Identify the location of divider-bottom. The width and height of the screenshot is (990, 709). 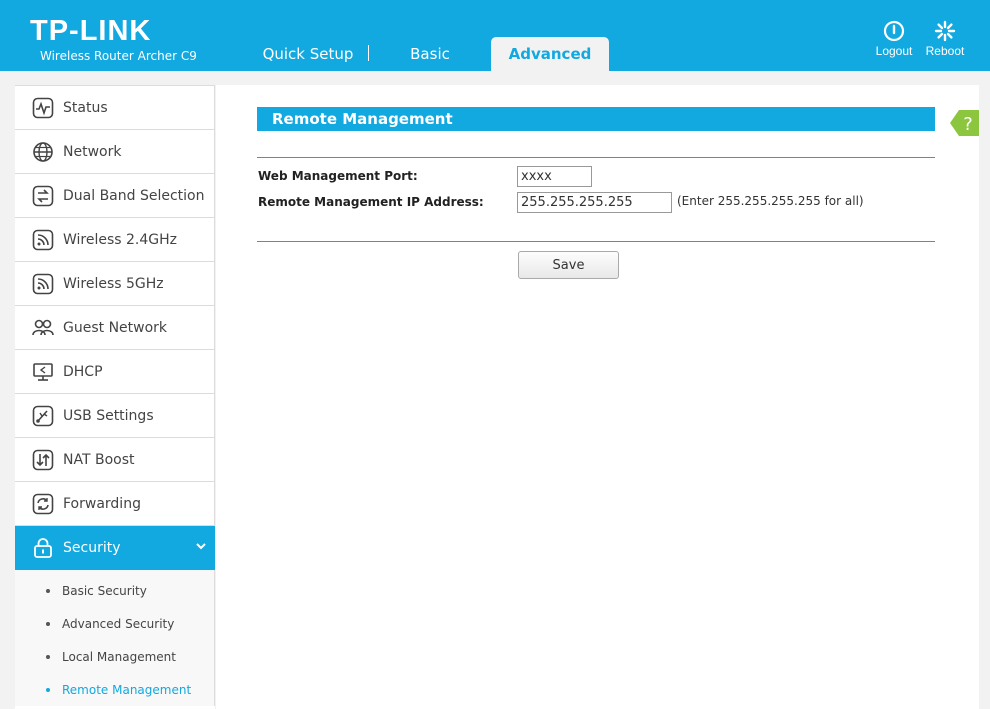
(596, 241).